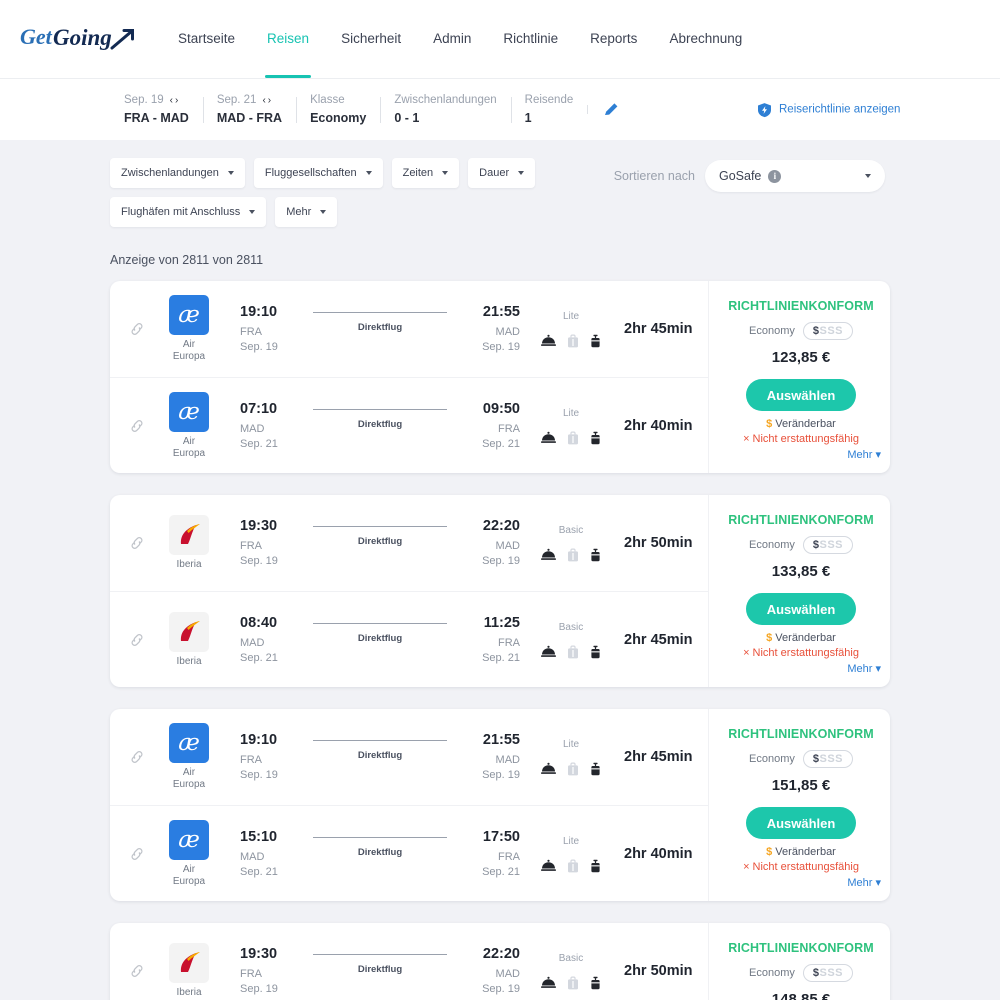  What do you see at coordinates (452, 39) in the screenshot?
I see `nav-item-admin: Admin` at bounding box center [452, 39].